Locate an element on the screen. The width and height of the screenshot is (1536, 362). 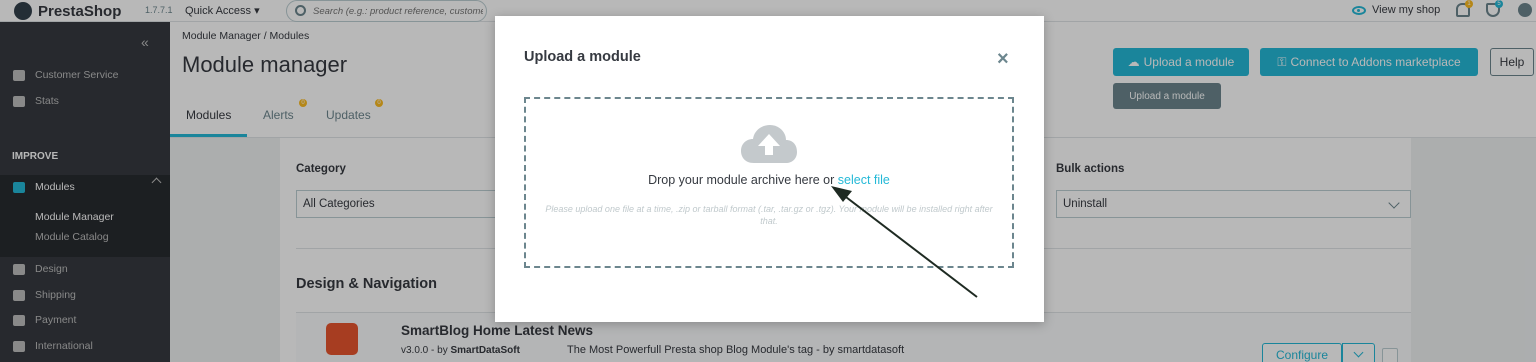
cloud-upload-icon is located at coordinates (769, 144).